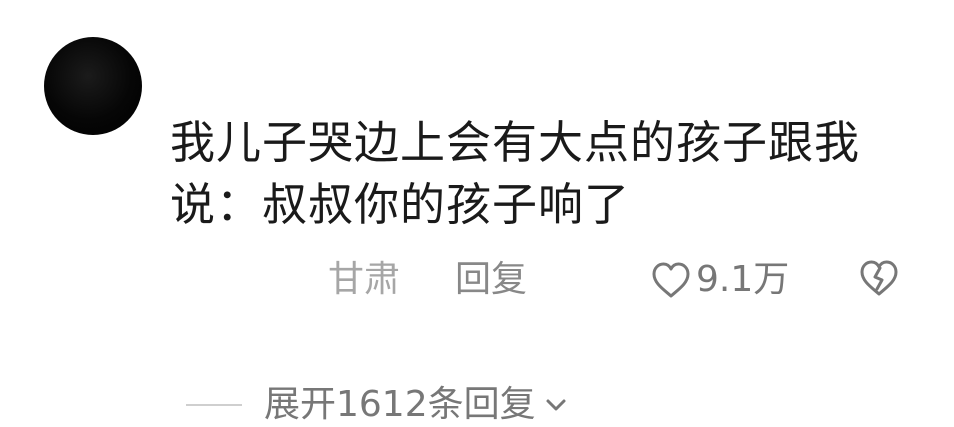 The height and width of the screenshot is (427, 954). What do you see at coordinates (743, 279) in the screenshot?
I see `like-count: 9.1万` at bounding box center [743, 279].